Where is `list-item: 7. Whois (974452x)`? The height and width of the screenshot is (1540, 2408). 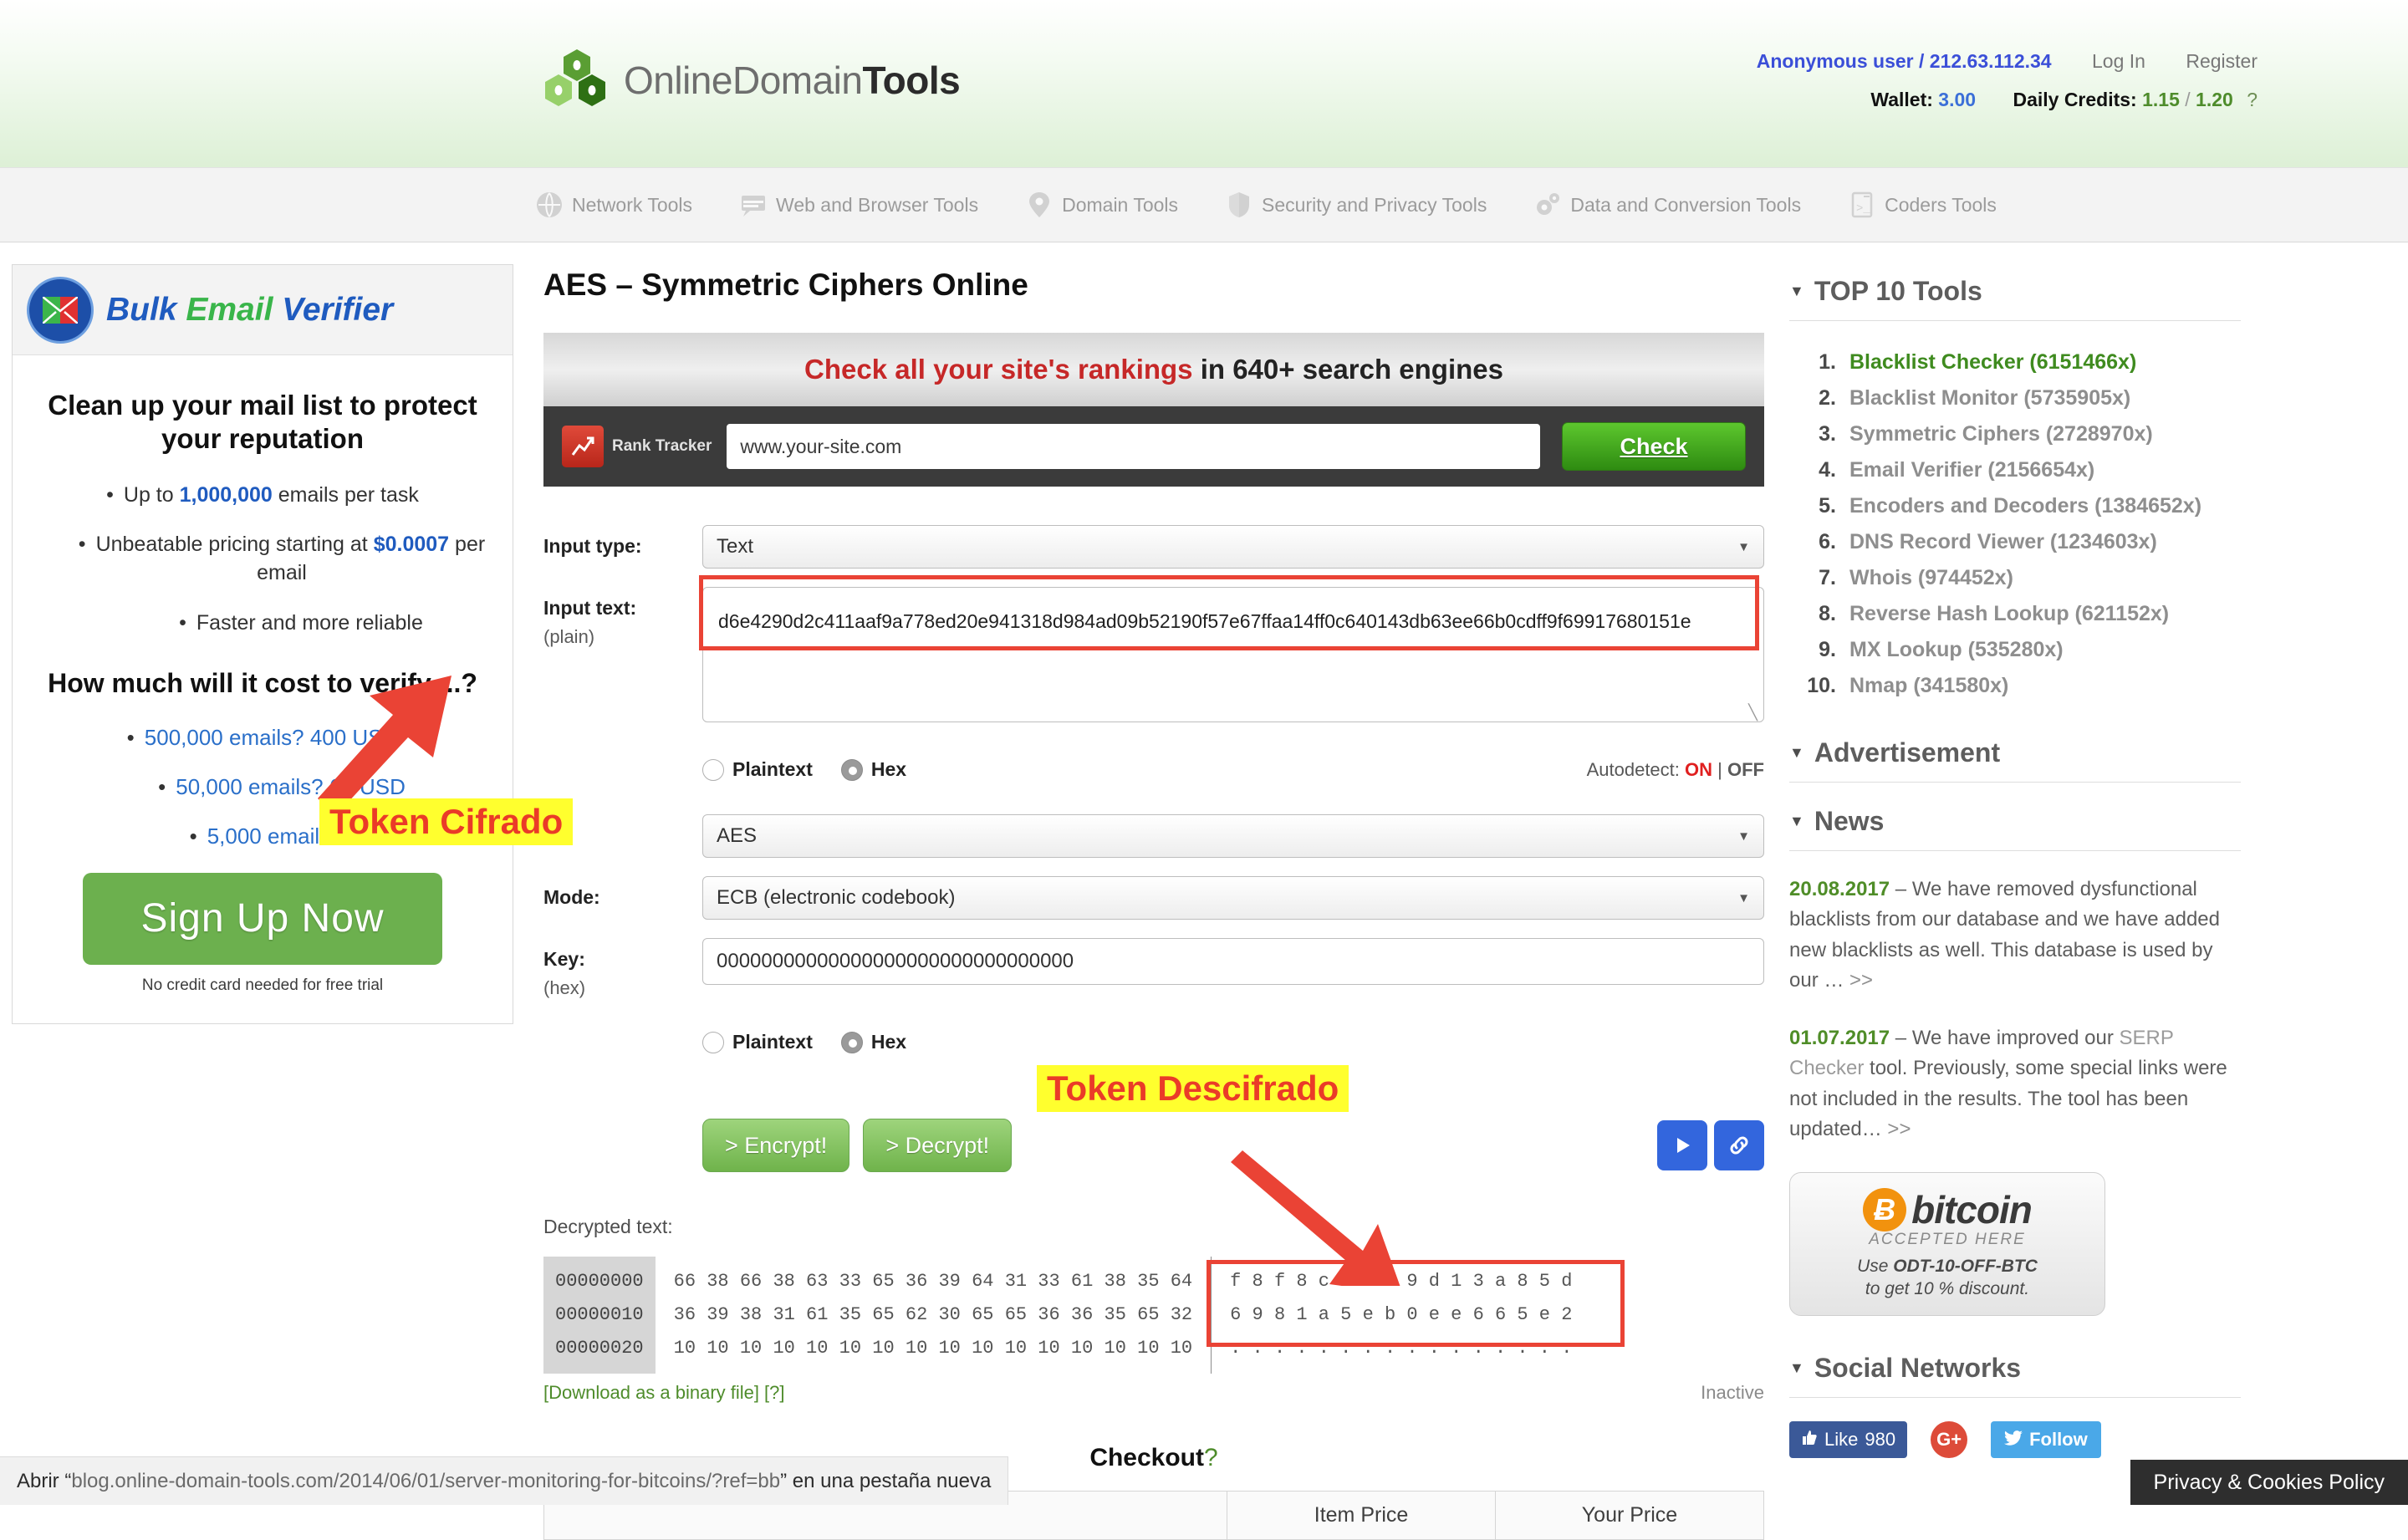
list-item: 7. Whois (974452x) is located at coordinates (2015, 578).